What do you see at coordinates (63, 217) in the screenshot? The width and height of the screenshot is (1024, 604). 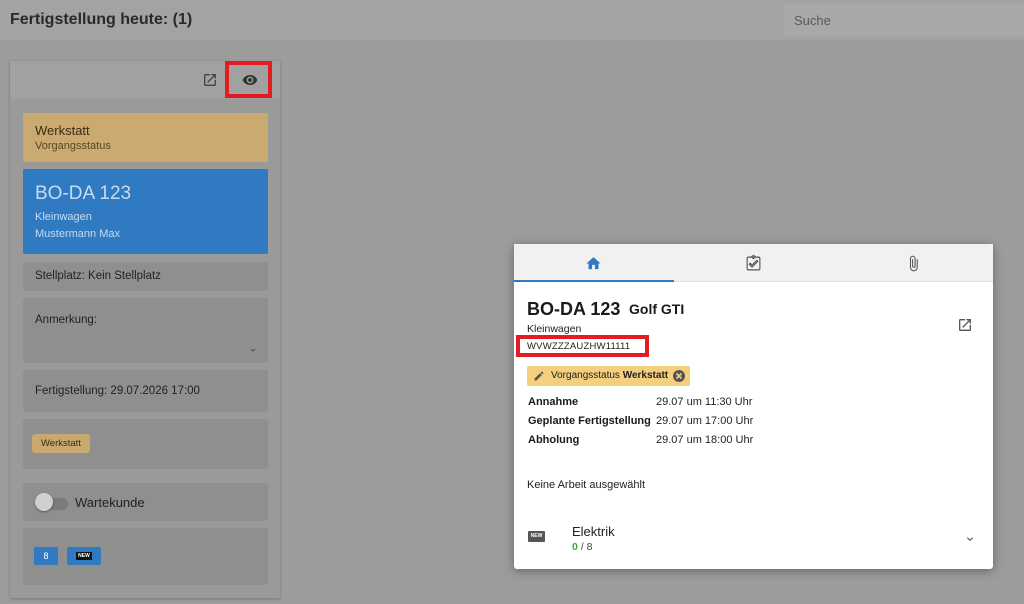 I see `vehicle-class: Kleinwagen` at bounding box center [63, 217].